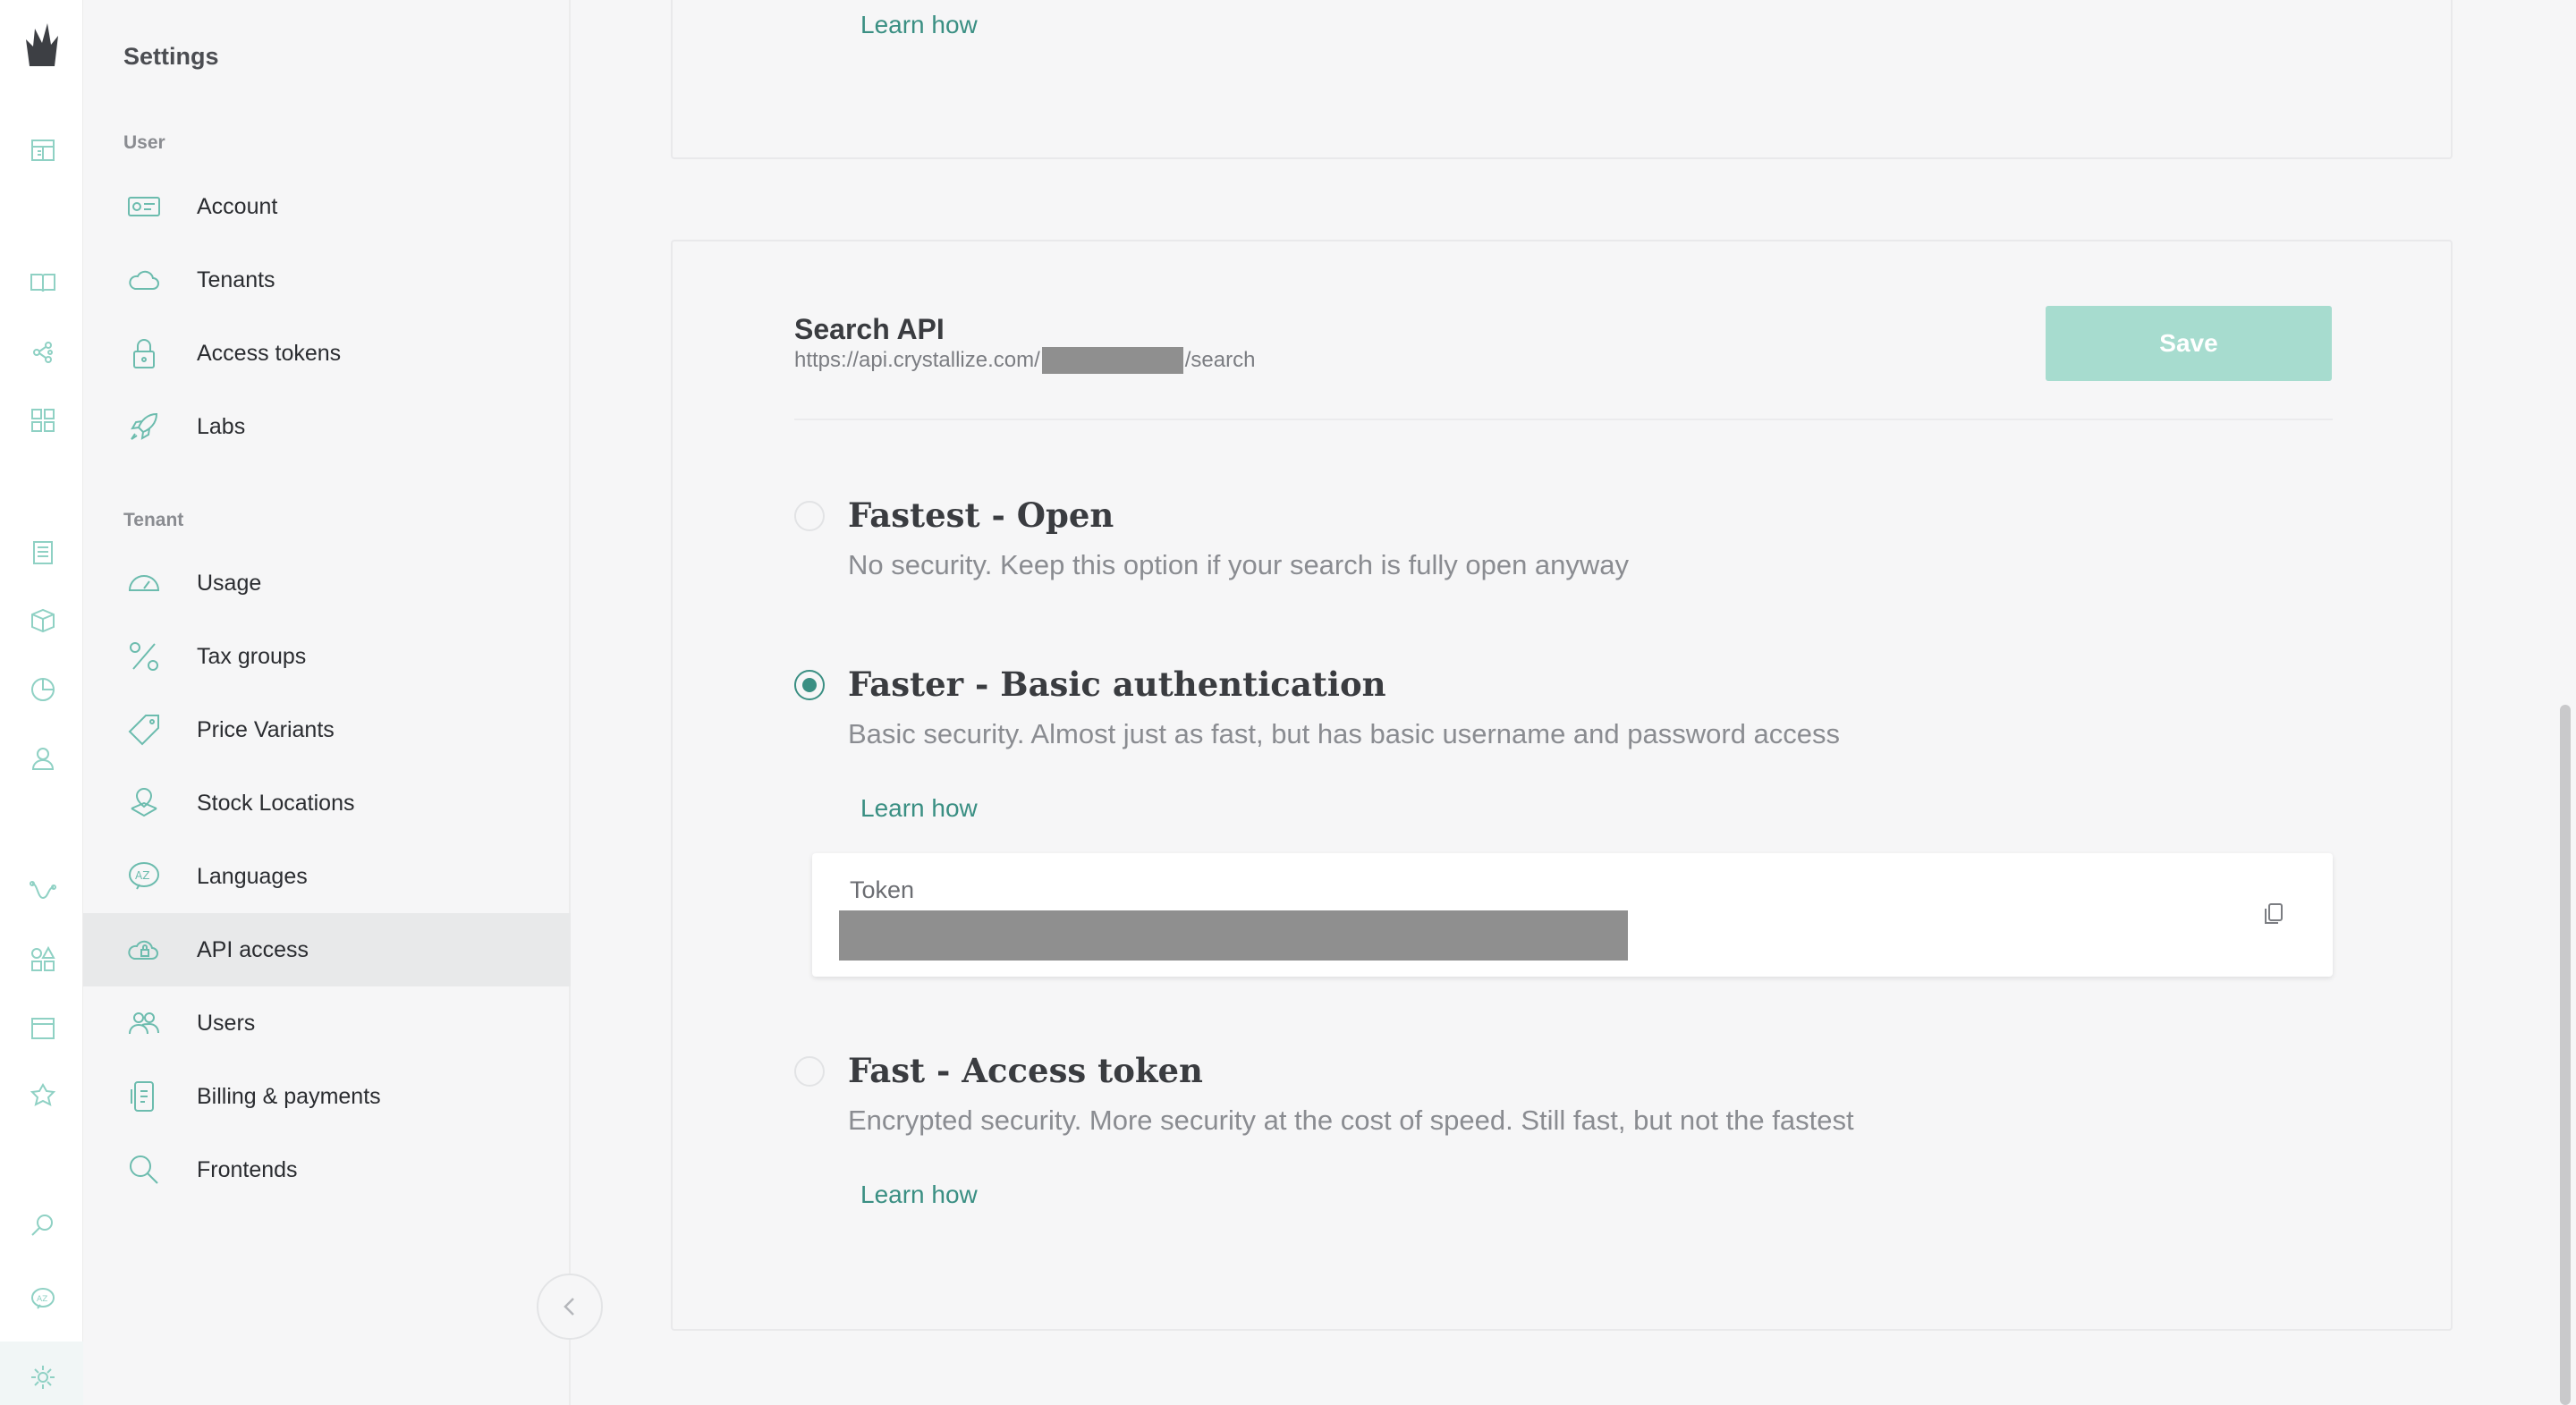 The image size is (2576, 1405). What do you see at coordinates (43, 1225) in the screenshot?
I see `search-icon` at bounding box center [43, 1225].